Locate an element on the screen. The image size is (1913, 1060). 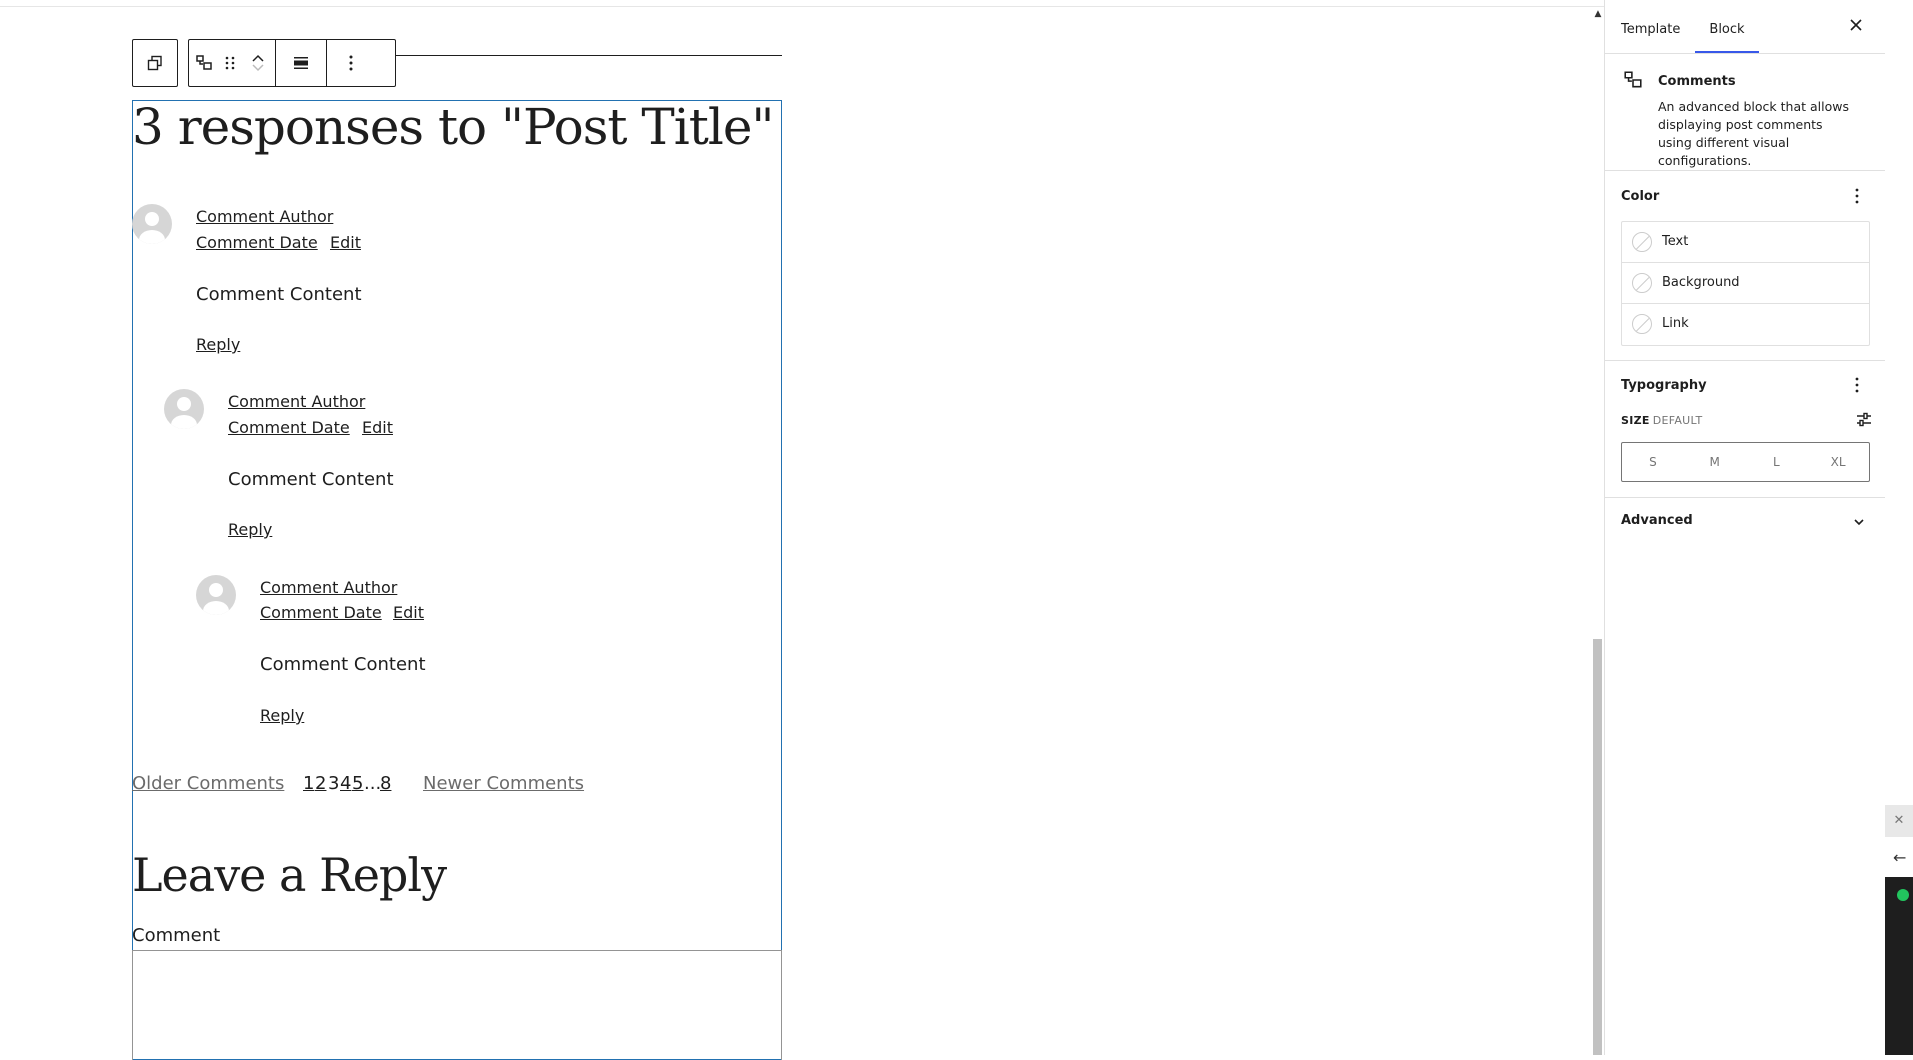
separator-block-line is located at coordinates (589, 55).